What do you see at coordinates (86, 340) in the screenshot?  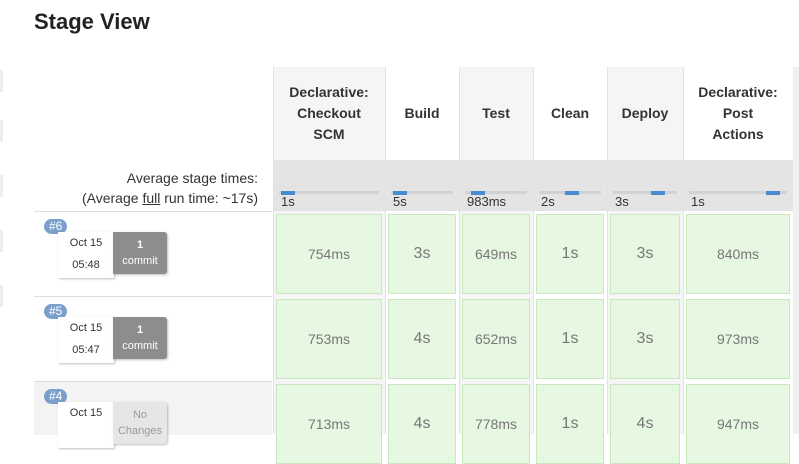 I see `build-date-box: Oct 15 05:47` at bounding box center [86, 340].